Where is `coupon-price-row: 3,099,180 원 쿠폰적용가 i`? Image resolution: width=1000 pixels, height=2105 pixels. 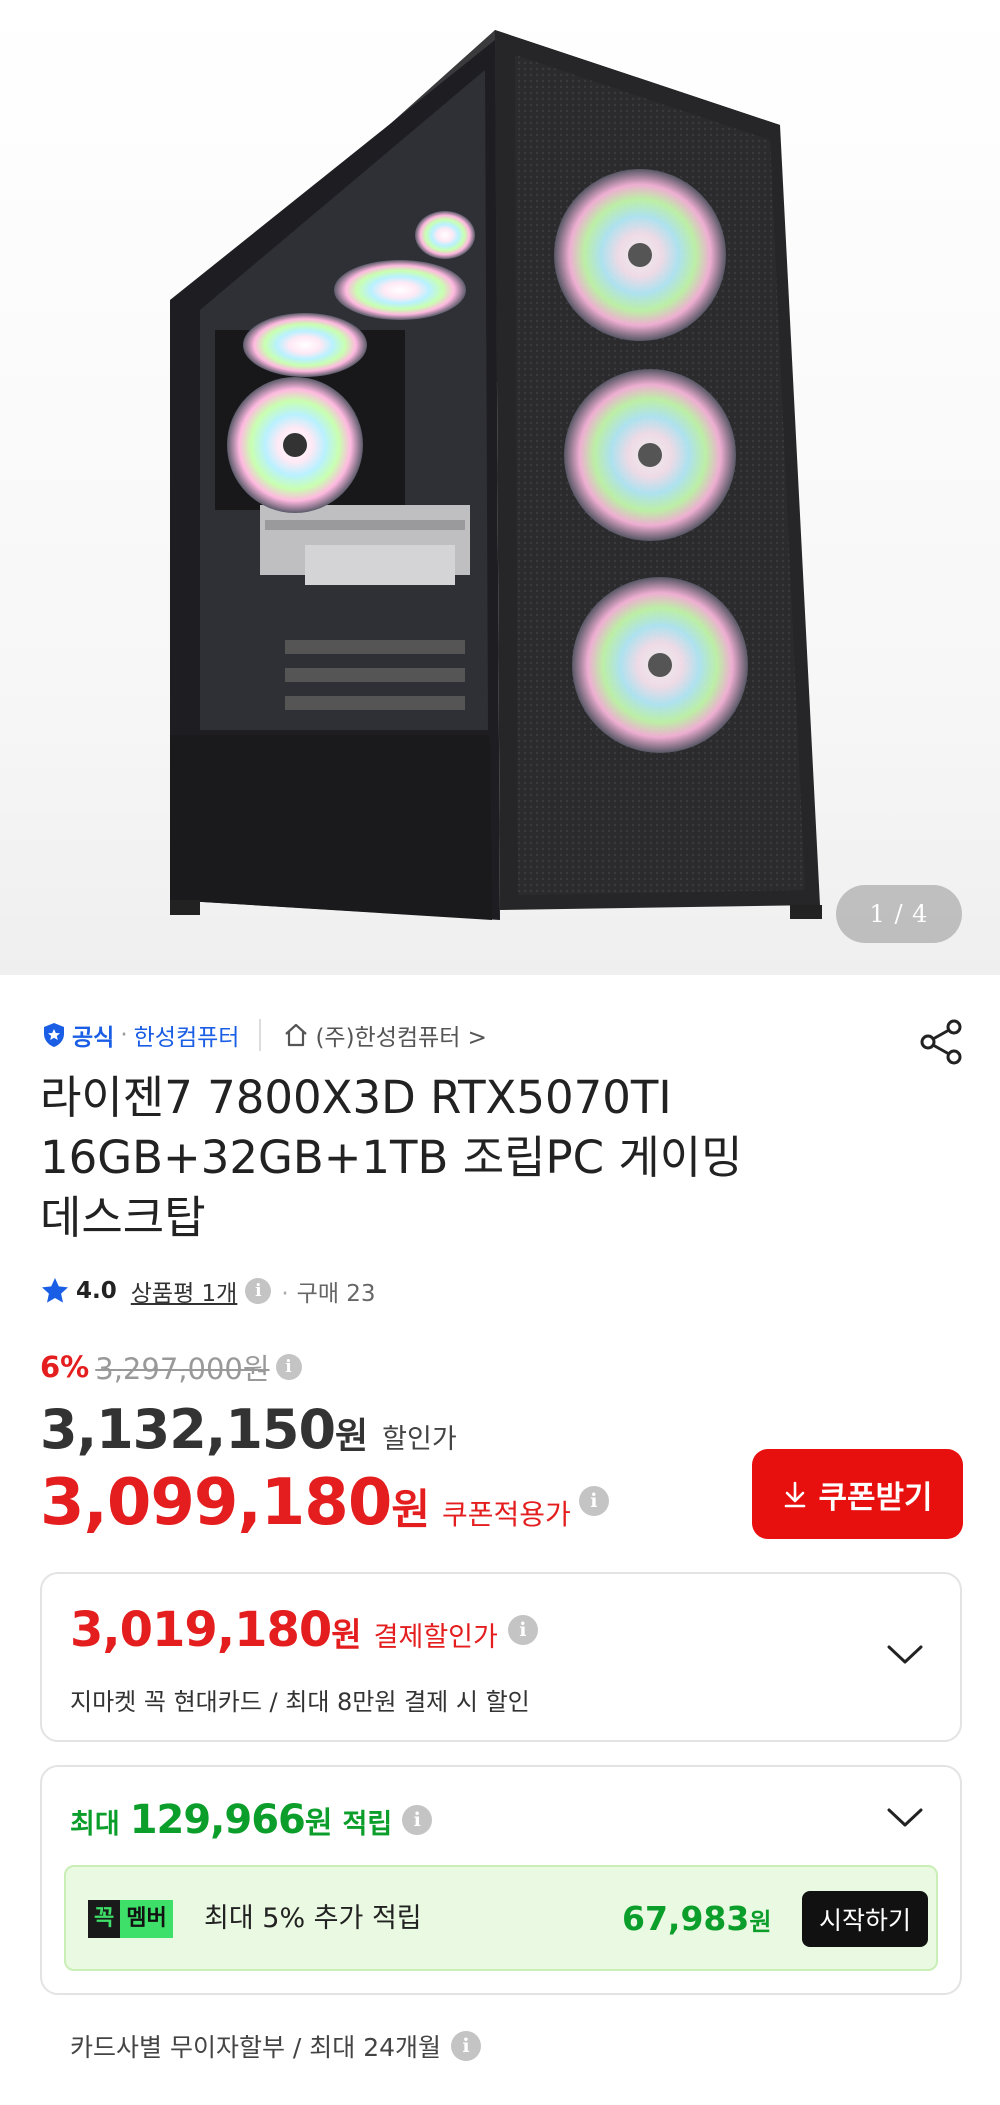
coupon-price-row: 3,099,180 원 쿠폰적용가 i is located at coordinates (324, 1503).